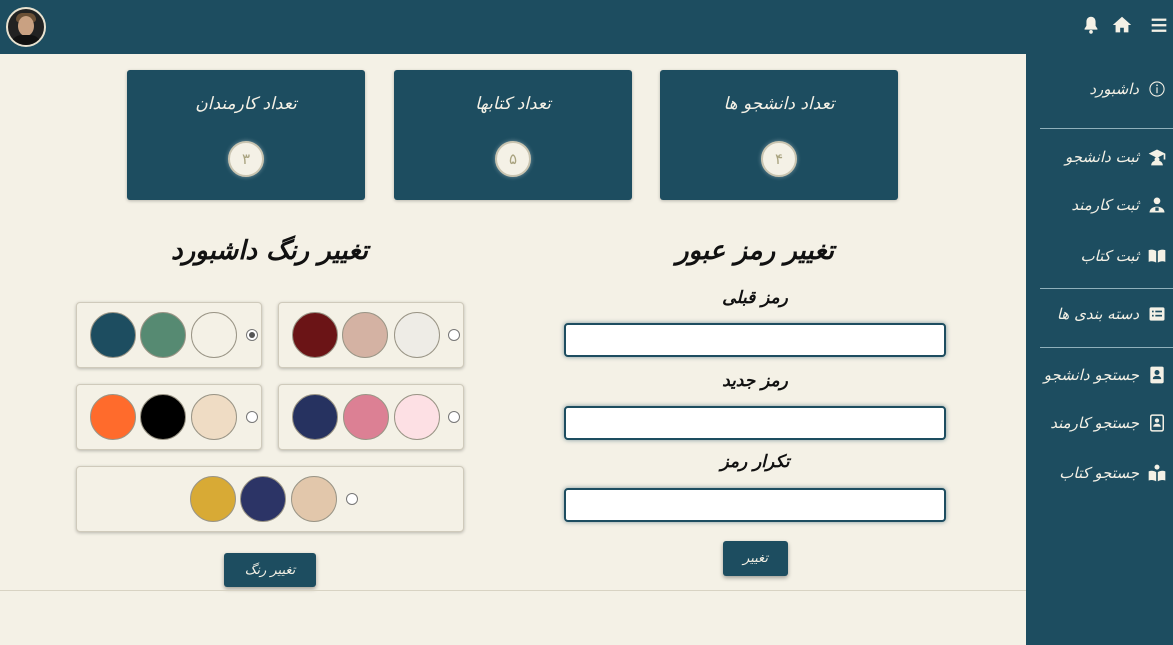 The width and height of the screenshot is (1173, 645). I want to click on new-password-input, so click(755, 423).